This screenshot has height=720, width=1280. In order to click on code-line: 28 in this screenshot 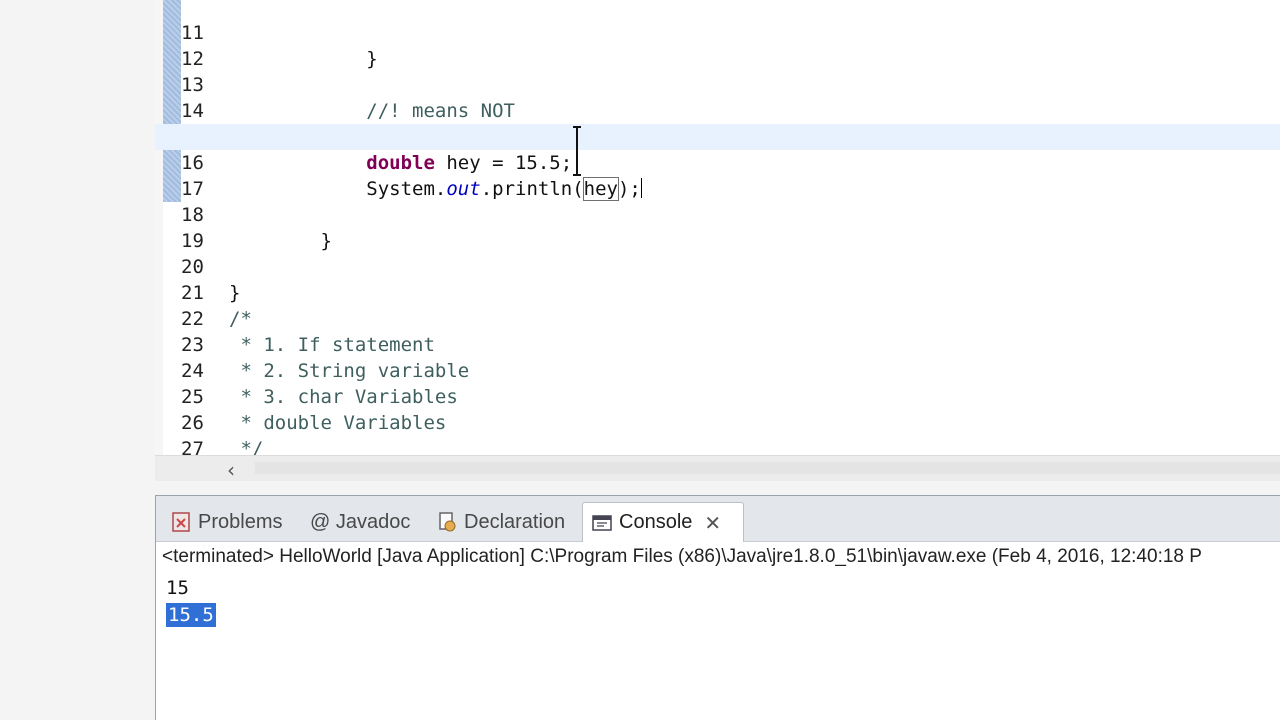, I will do `click(717, 445)`.